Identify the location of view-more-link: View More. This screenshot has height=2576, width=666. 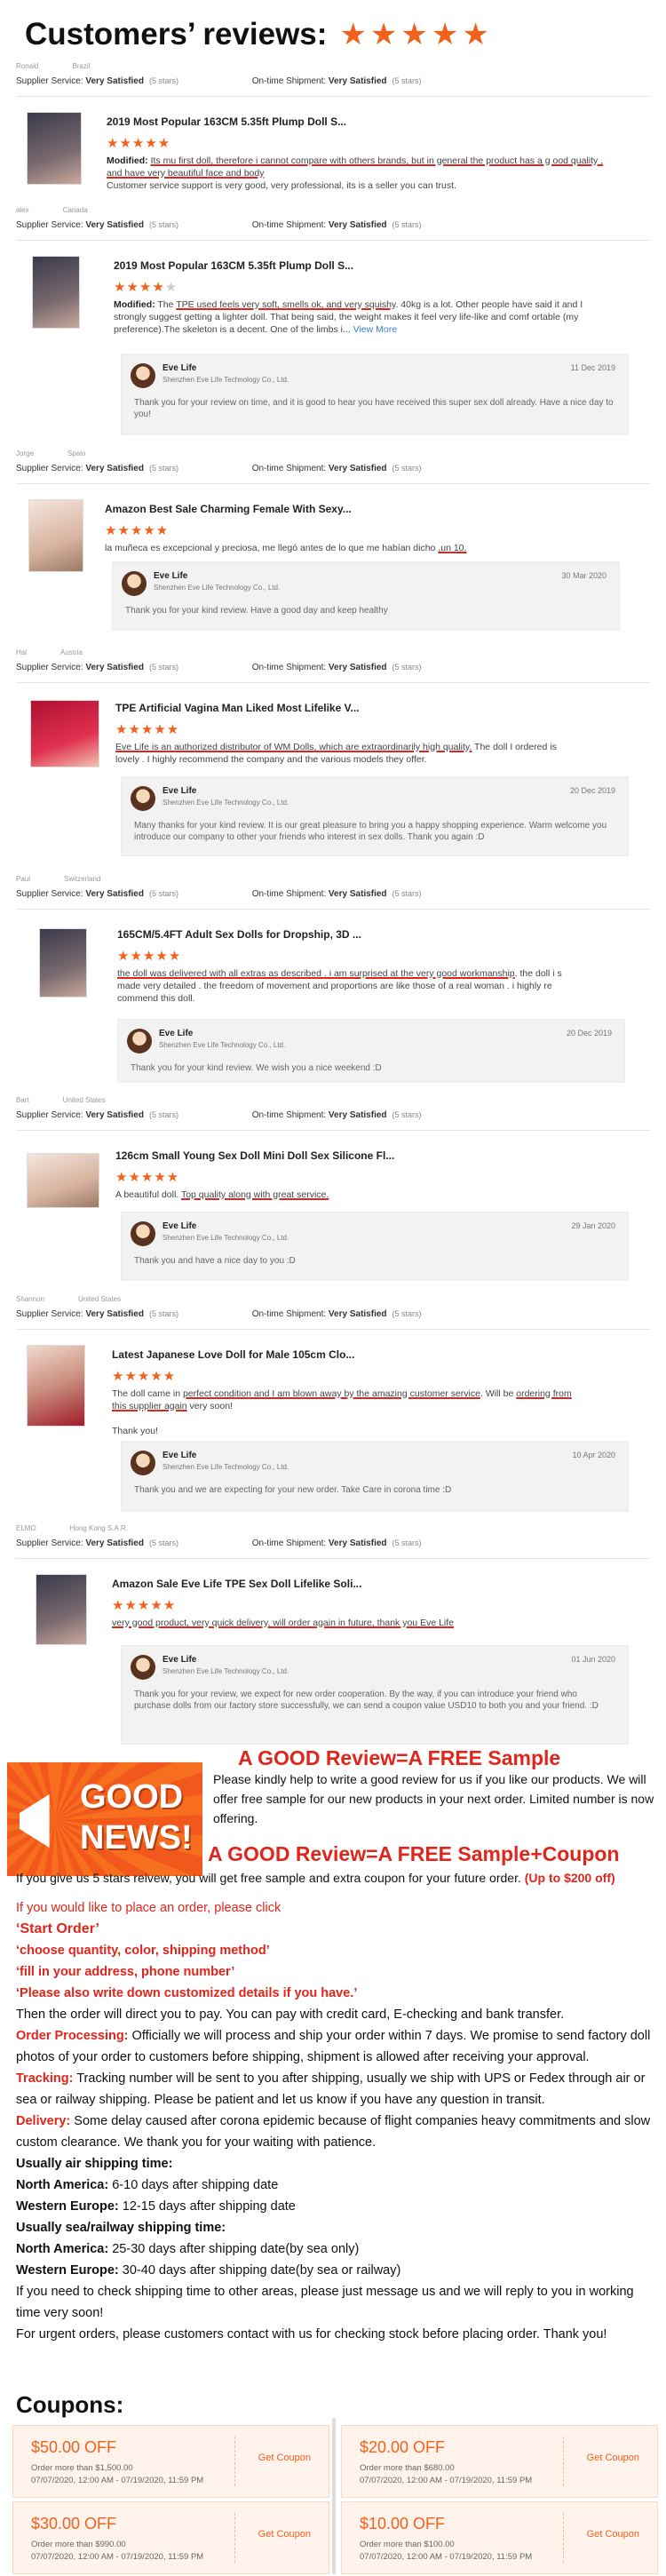
(375, 329).